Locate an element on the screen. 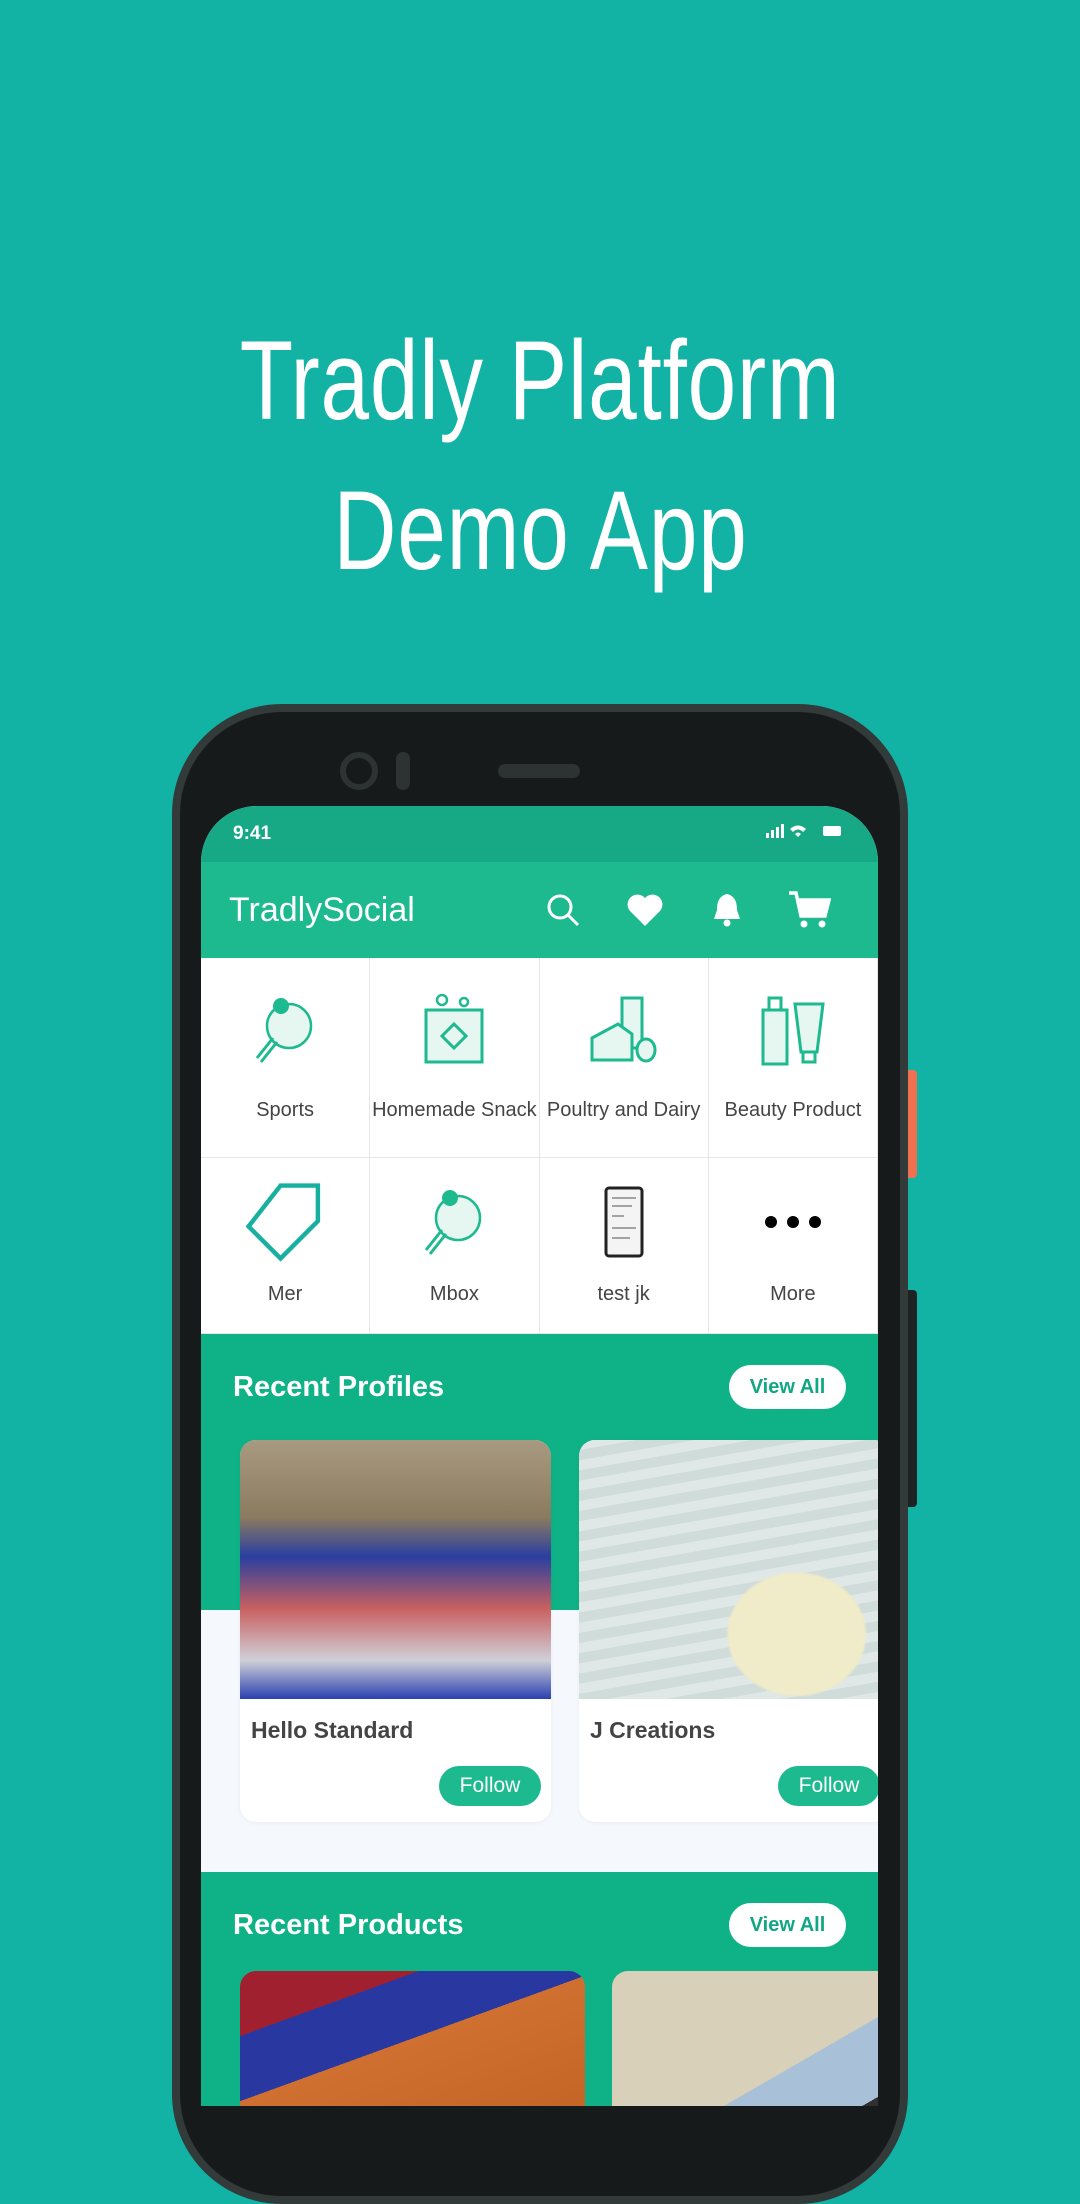 This screenshot has height=2204, width=1080. hero-title-line1: Tradly Platform is located at coordinates (540, 380).